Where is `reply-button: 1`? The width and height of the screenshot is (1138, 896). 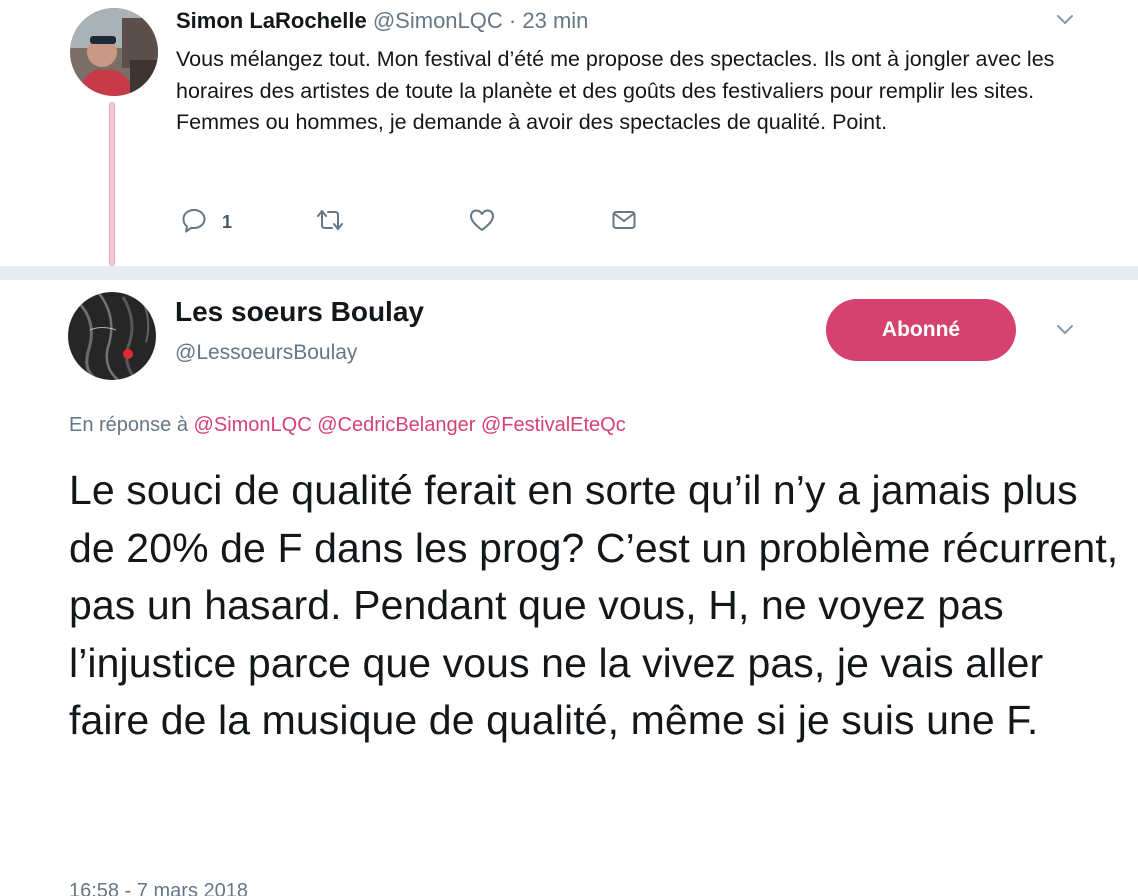 reply-button: 1 is located at coordinates (206, 222).